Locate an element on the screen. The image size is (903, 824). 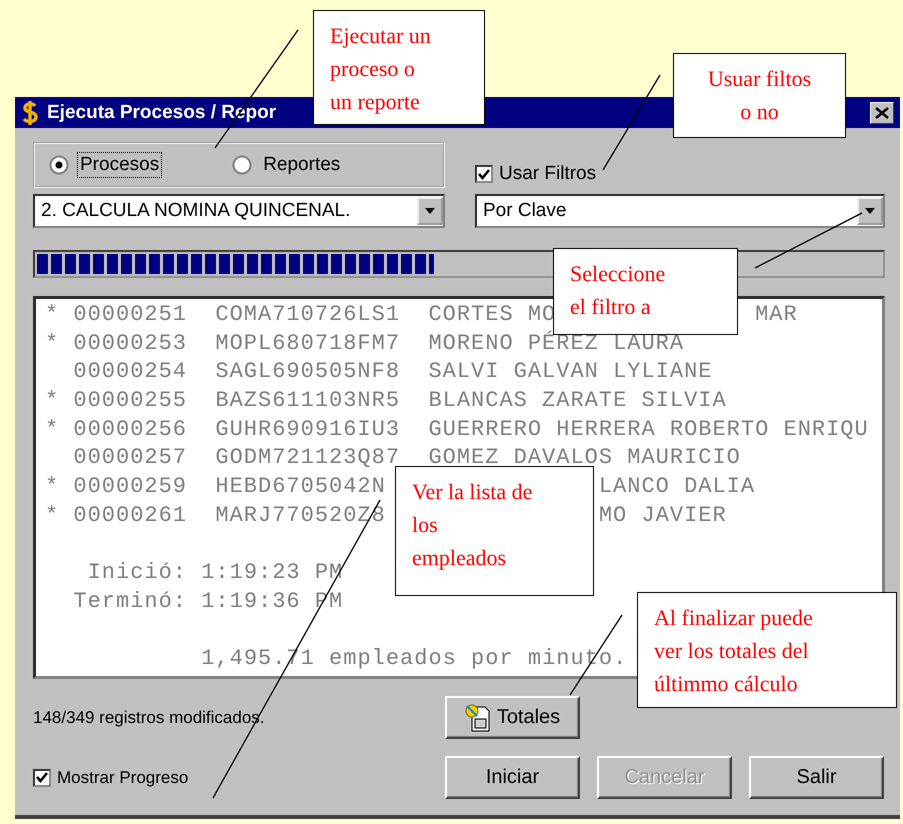
employee-rfc: SAGL690505NF8 is located at coordinates (307, 371).